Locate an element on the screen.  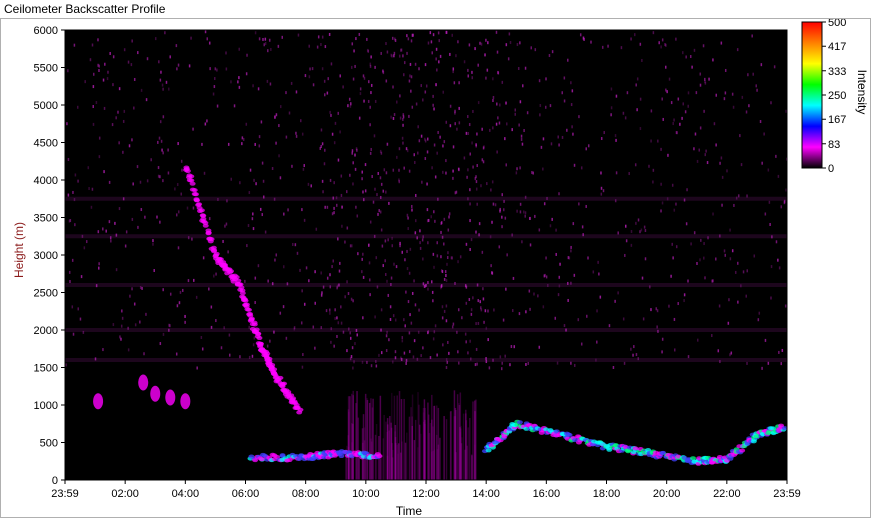
colorbar-tick-label: 0 is located at coordinates (831, 169).